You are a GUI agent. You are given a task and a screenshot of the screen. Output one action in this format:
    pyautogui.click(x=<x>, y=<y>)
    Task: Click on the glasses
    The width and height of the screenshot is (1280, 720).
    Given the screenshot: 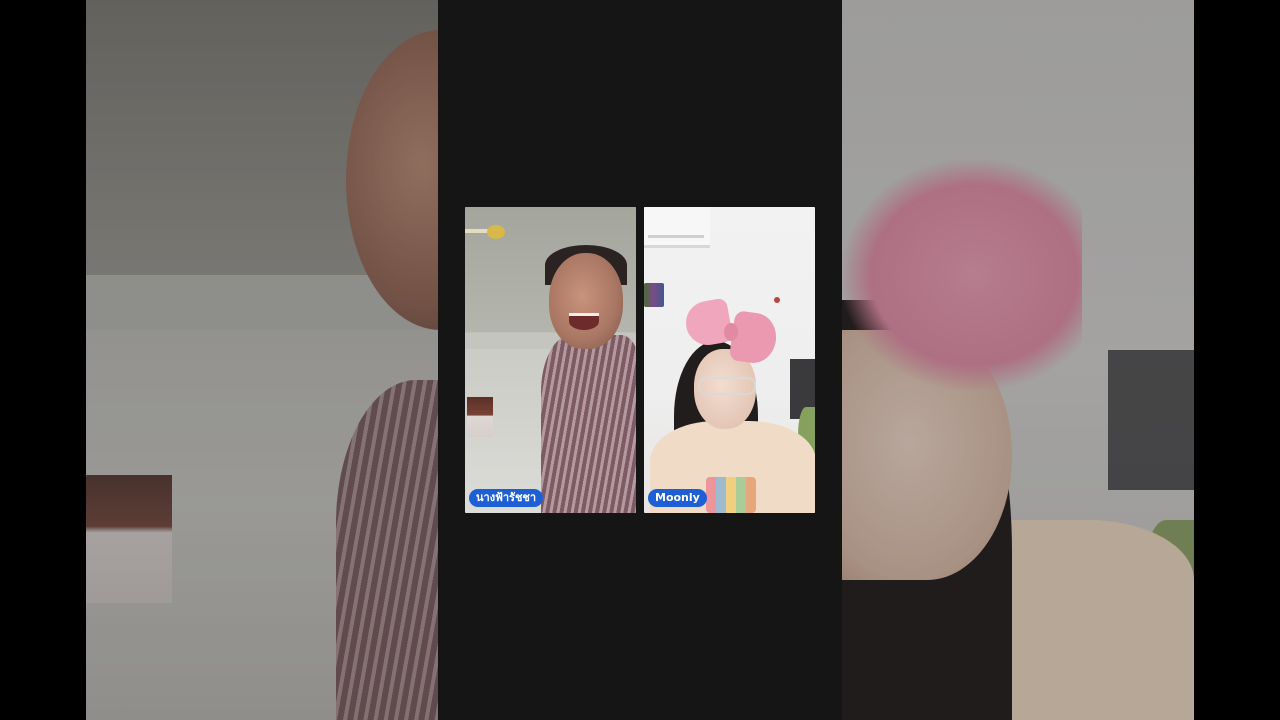 What is the action you would take?
    pyautogui.click(x=727, y=386)
    